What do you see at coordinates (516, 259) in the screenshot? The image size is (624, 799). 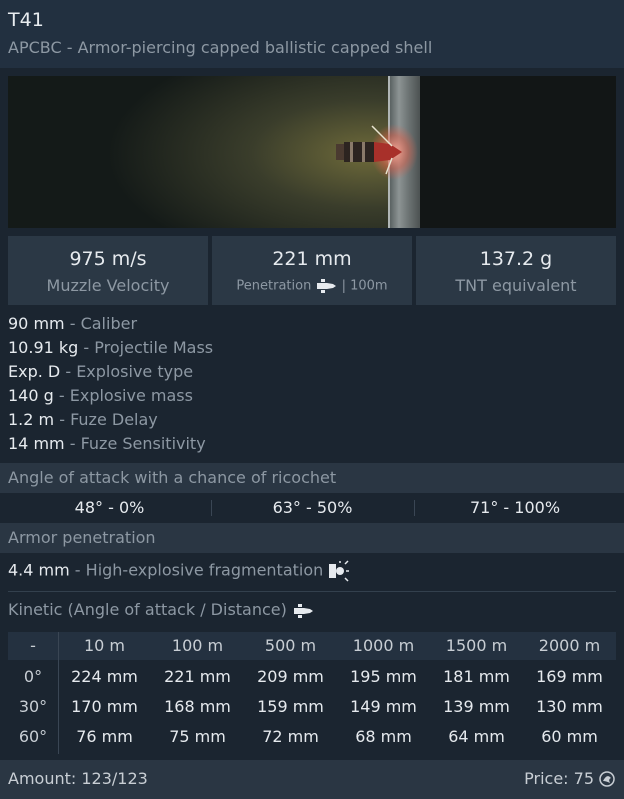 I see `tnt-equivalent-value: 137.2 g` at bounding box center [516, 259].